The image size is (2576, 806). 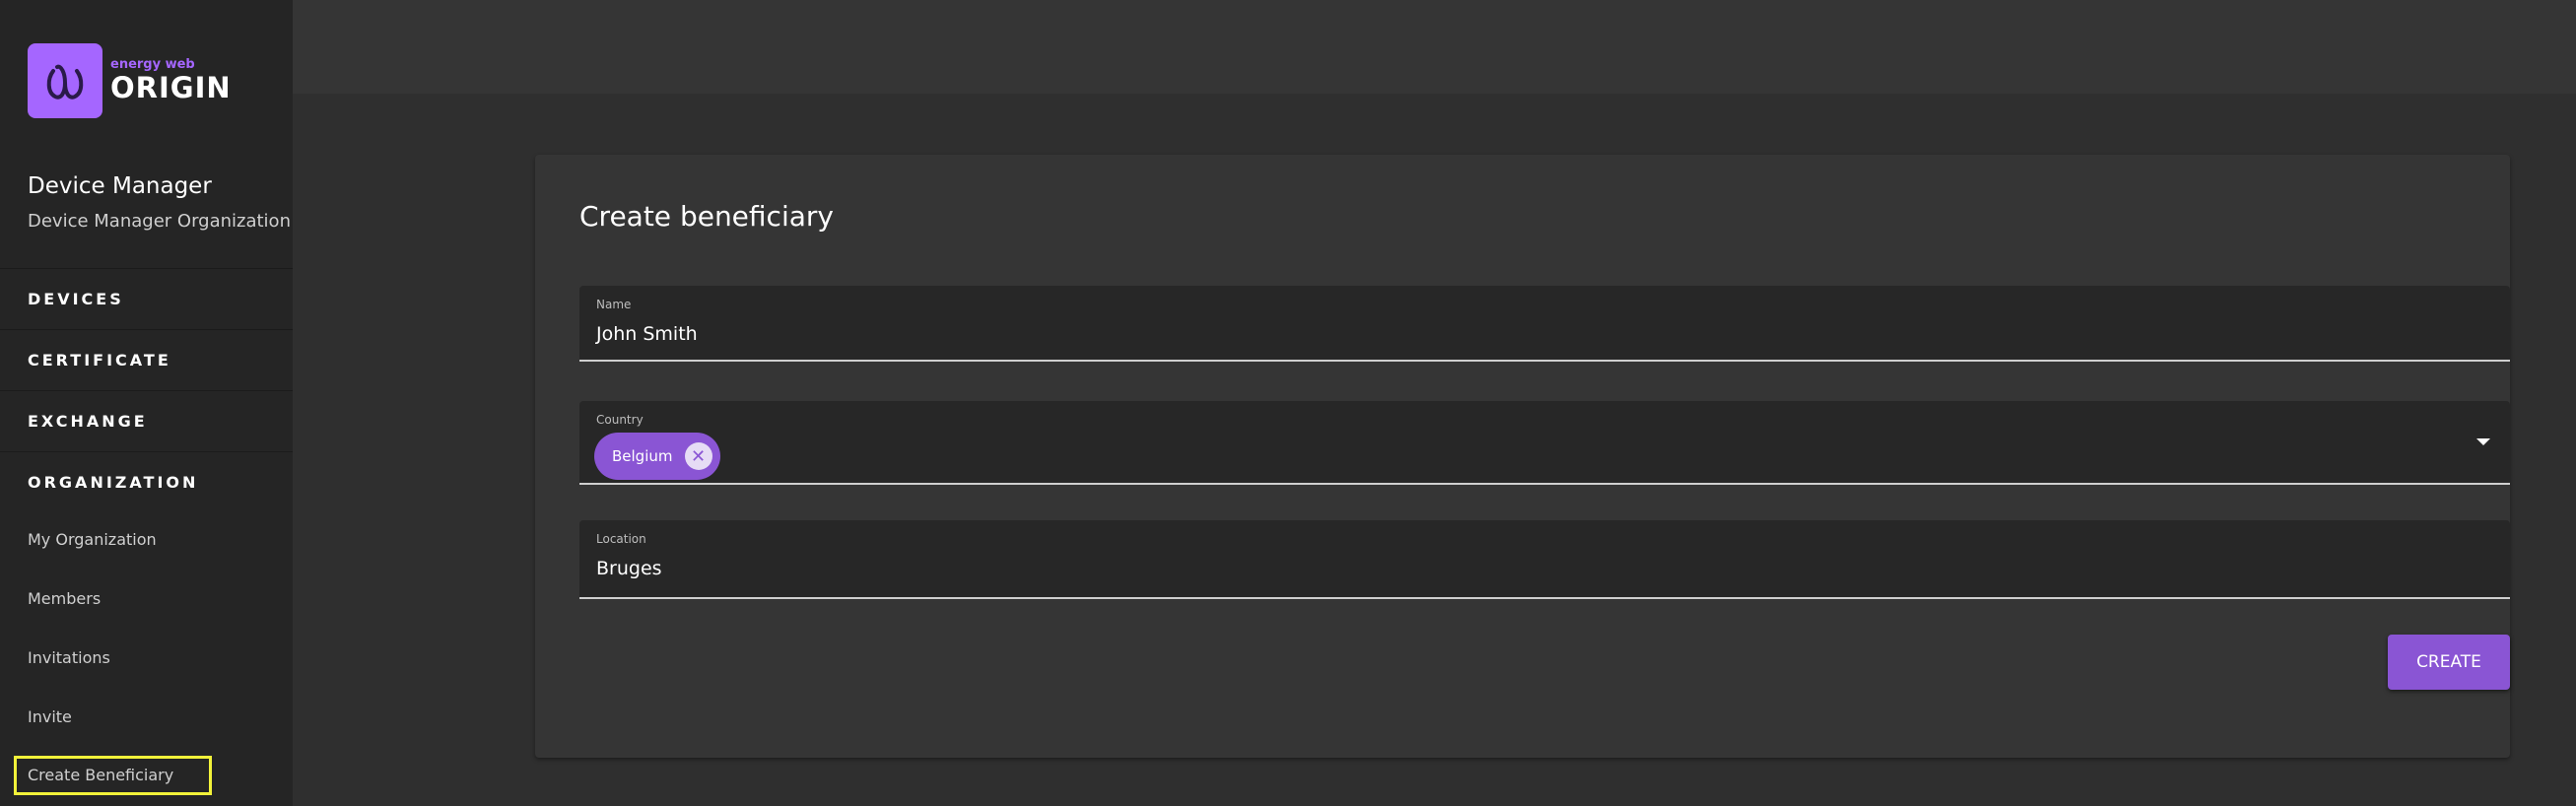 What do you see at coordinates (146, 298) in the screenshot?
I see `nav-section-devices: DEVICES` at bounding box center [146, 298].